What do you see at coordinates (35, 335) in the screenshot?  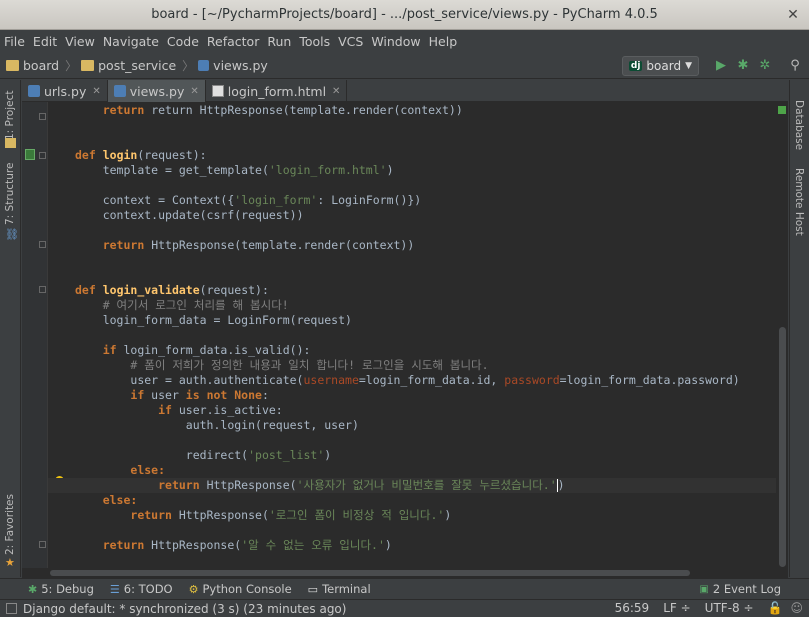 I see `editor-gutter` at bounding box center [35, 335].